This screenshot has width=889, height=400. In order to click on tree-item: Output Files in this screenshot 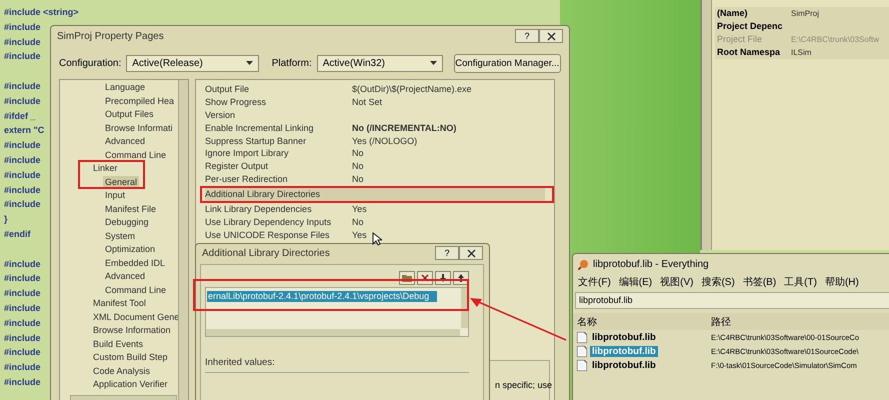, I will do `click(129, 115)`.